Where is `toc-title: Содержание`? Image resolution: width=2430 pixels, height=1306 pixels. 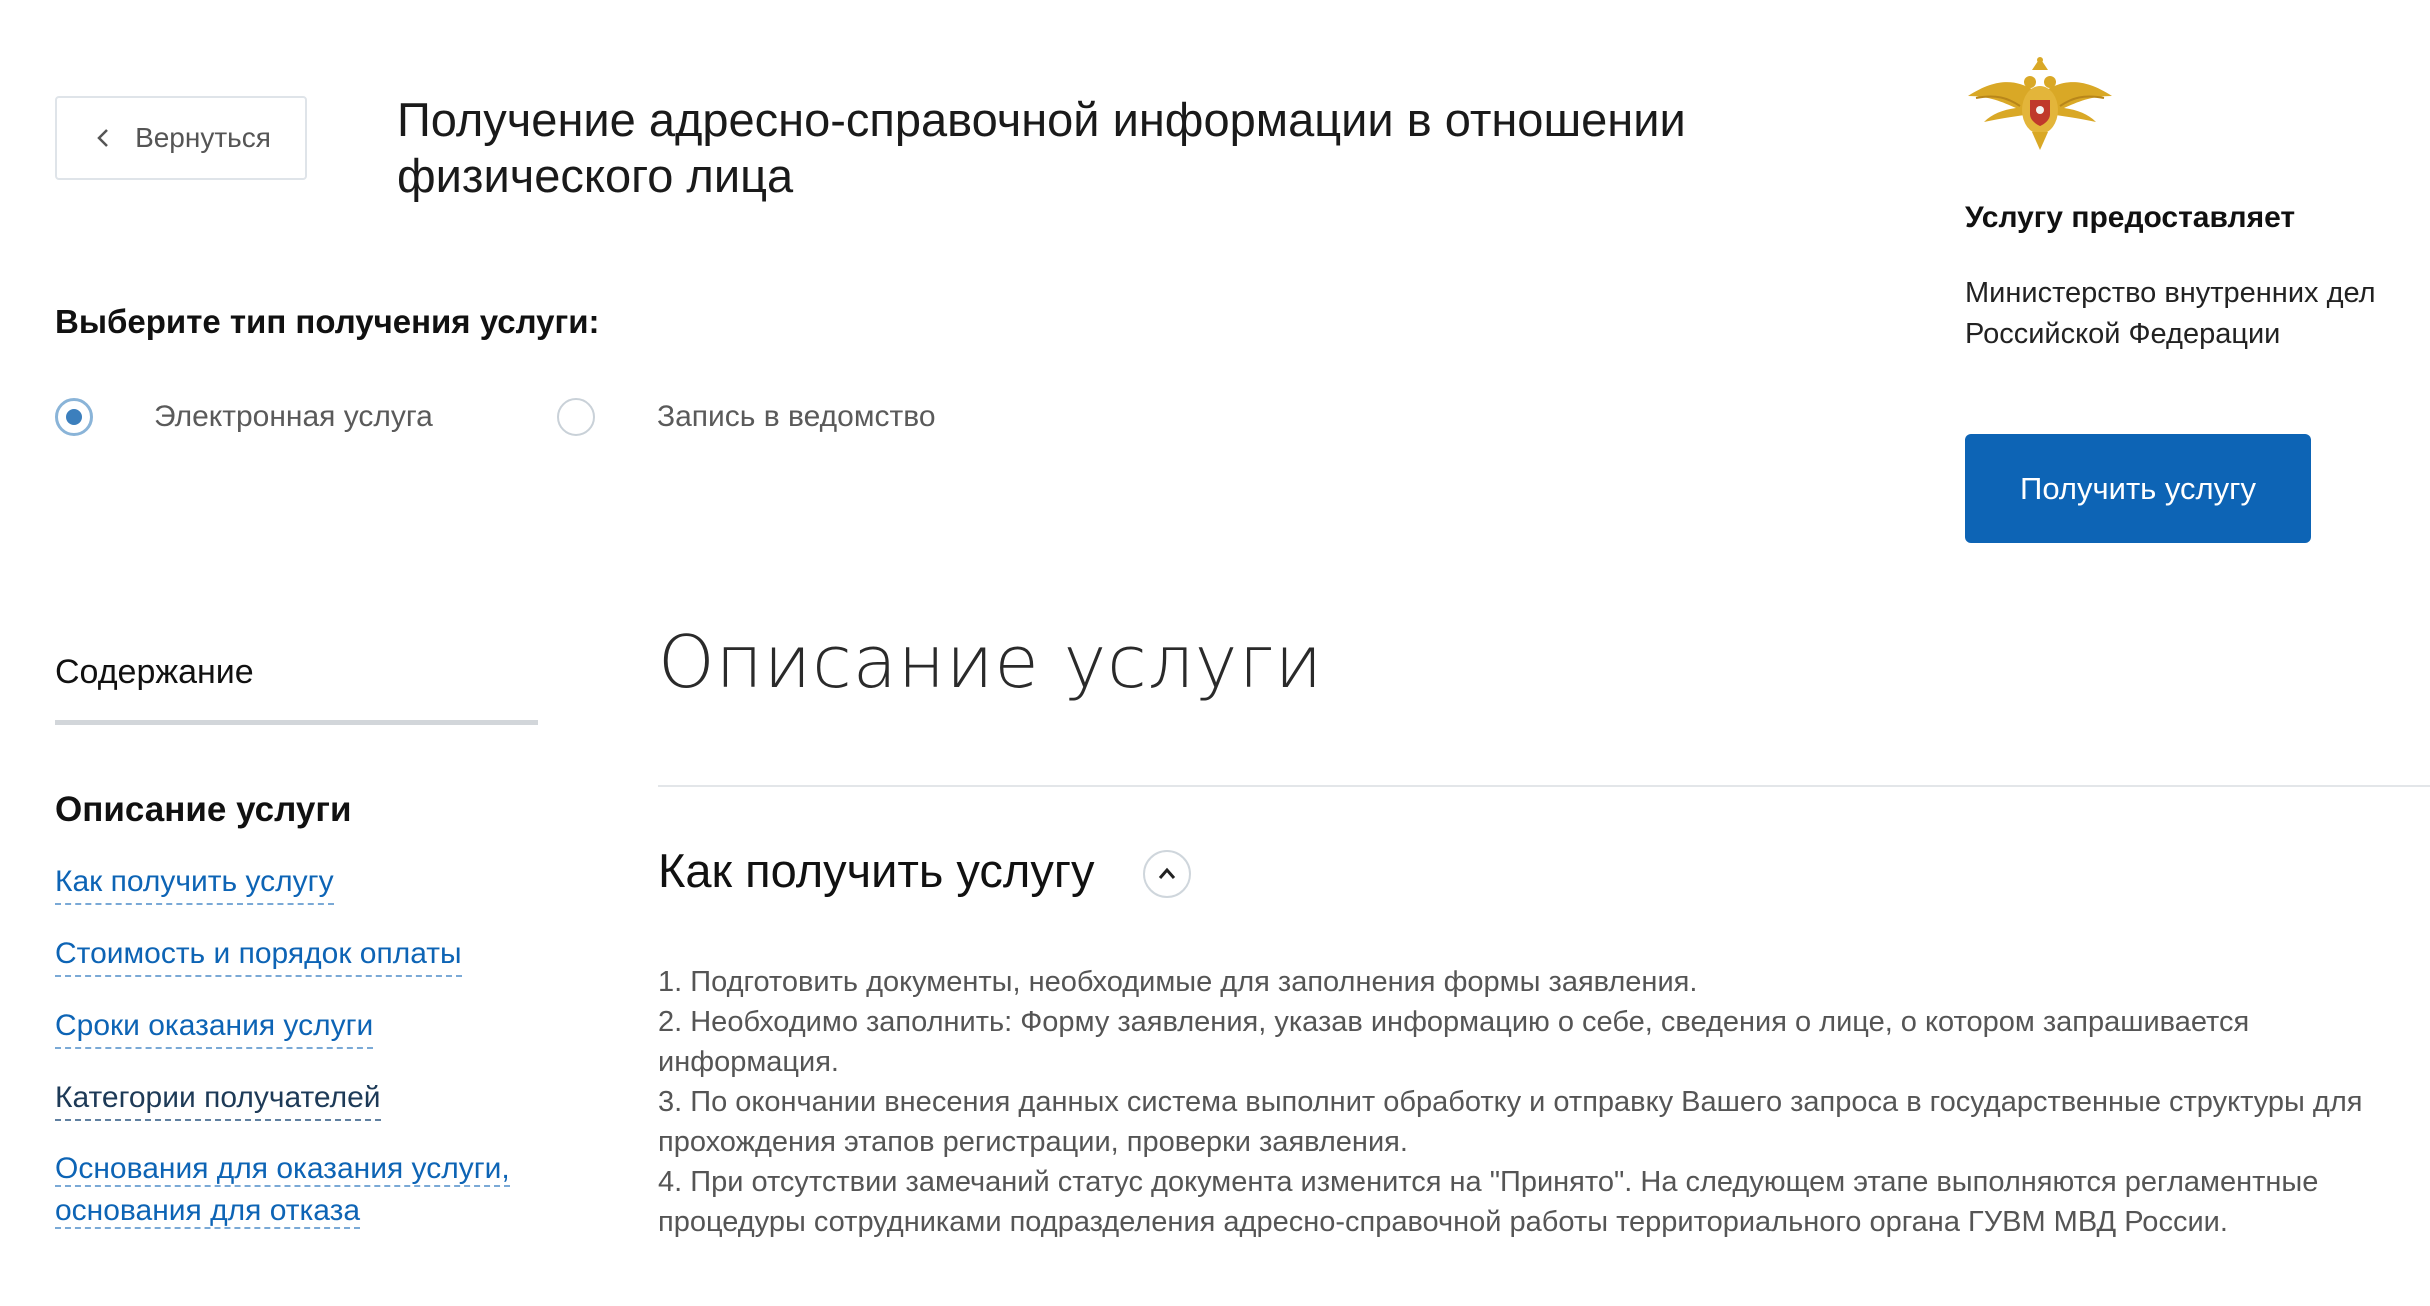 toc-title: Содержание is located at coordinates (154, 672).